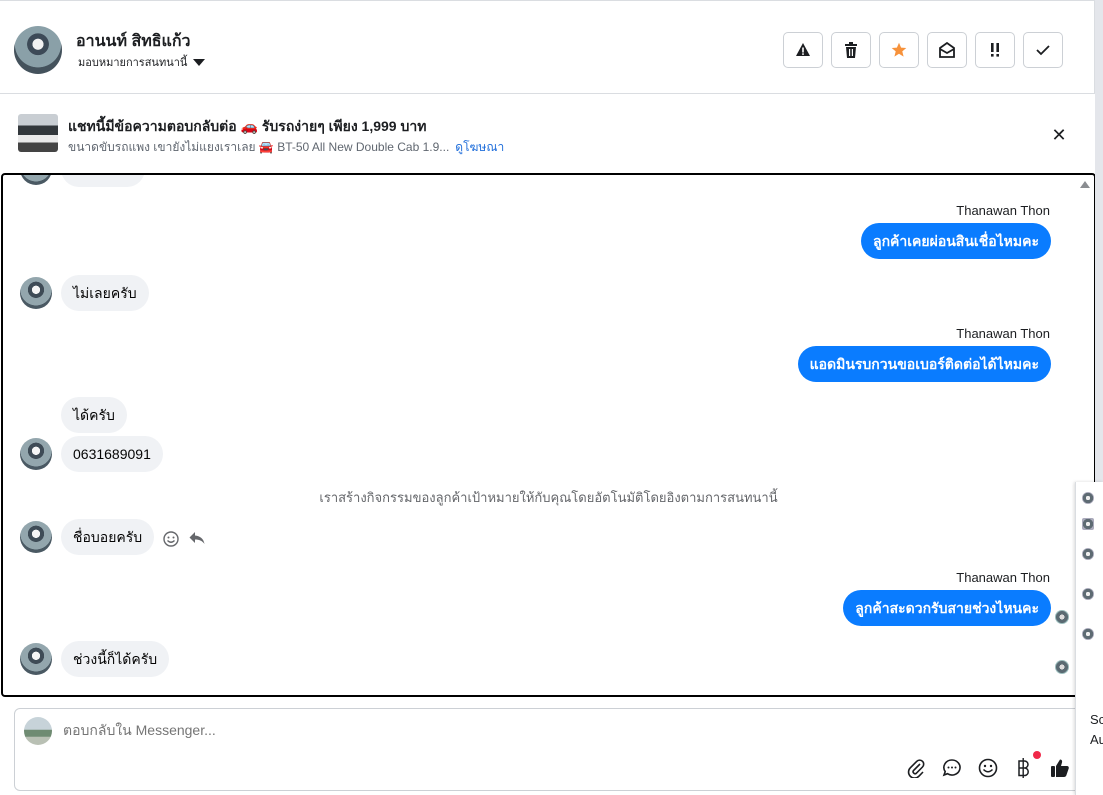 The width and height of the screenshot is (1103, 795). I want to click on conversation-actions, so click(923, 50).